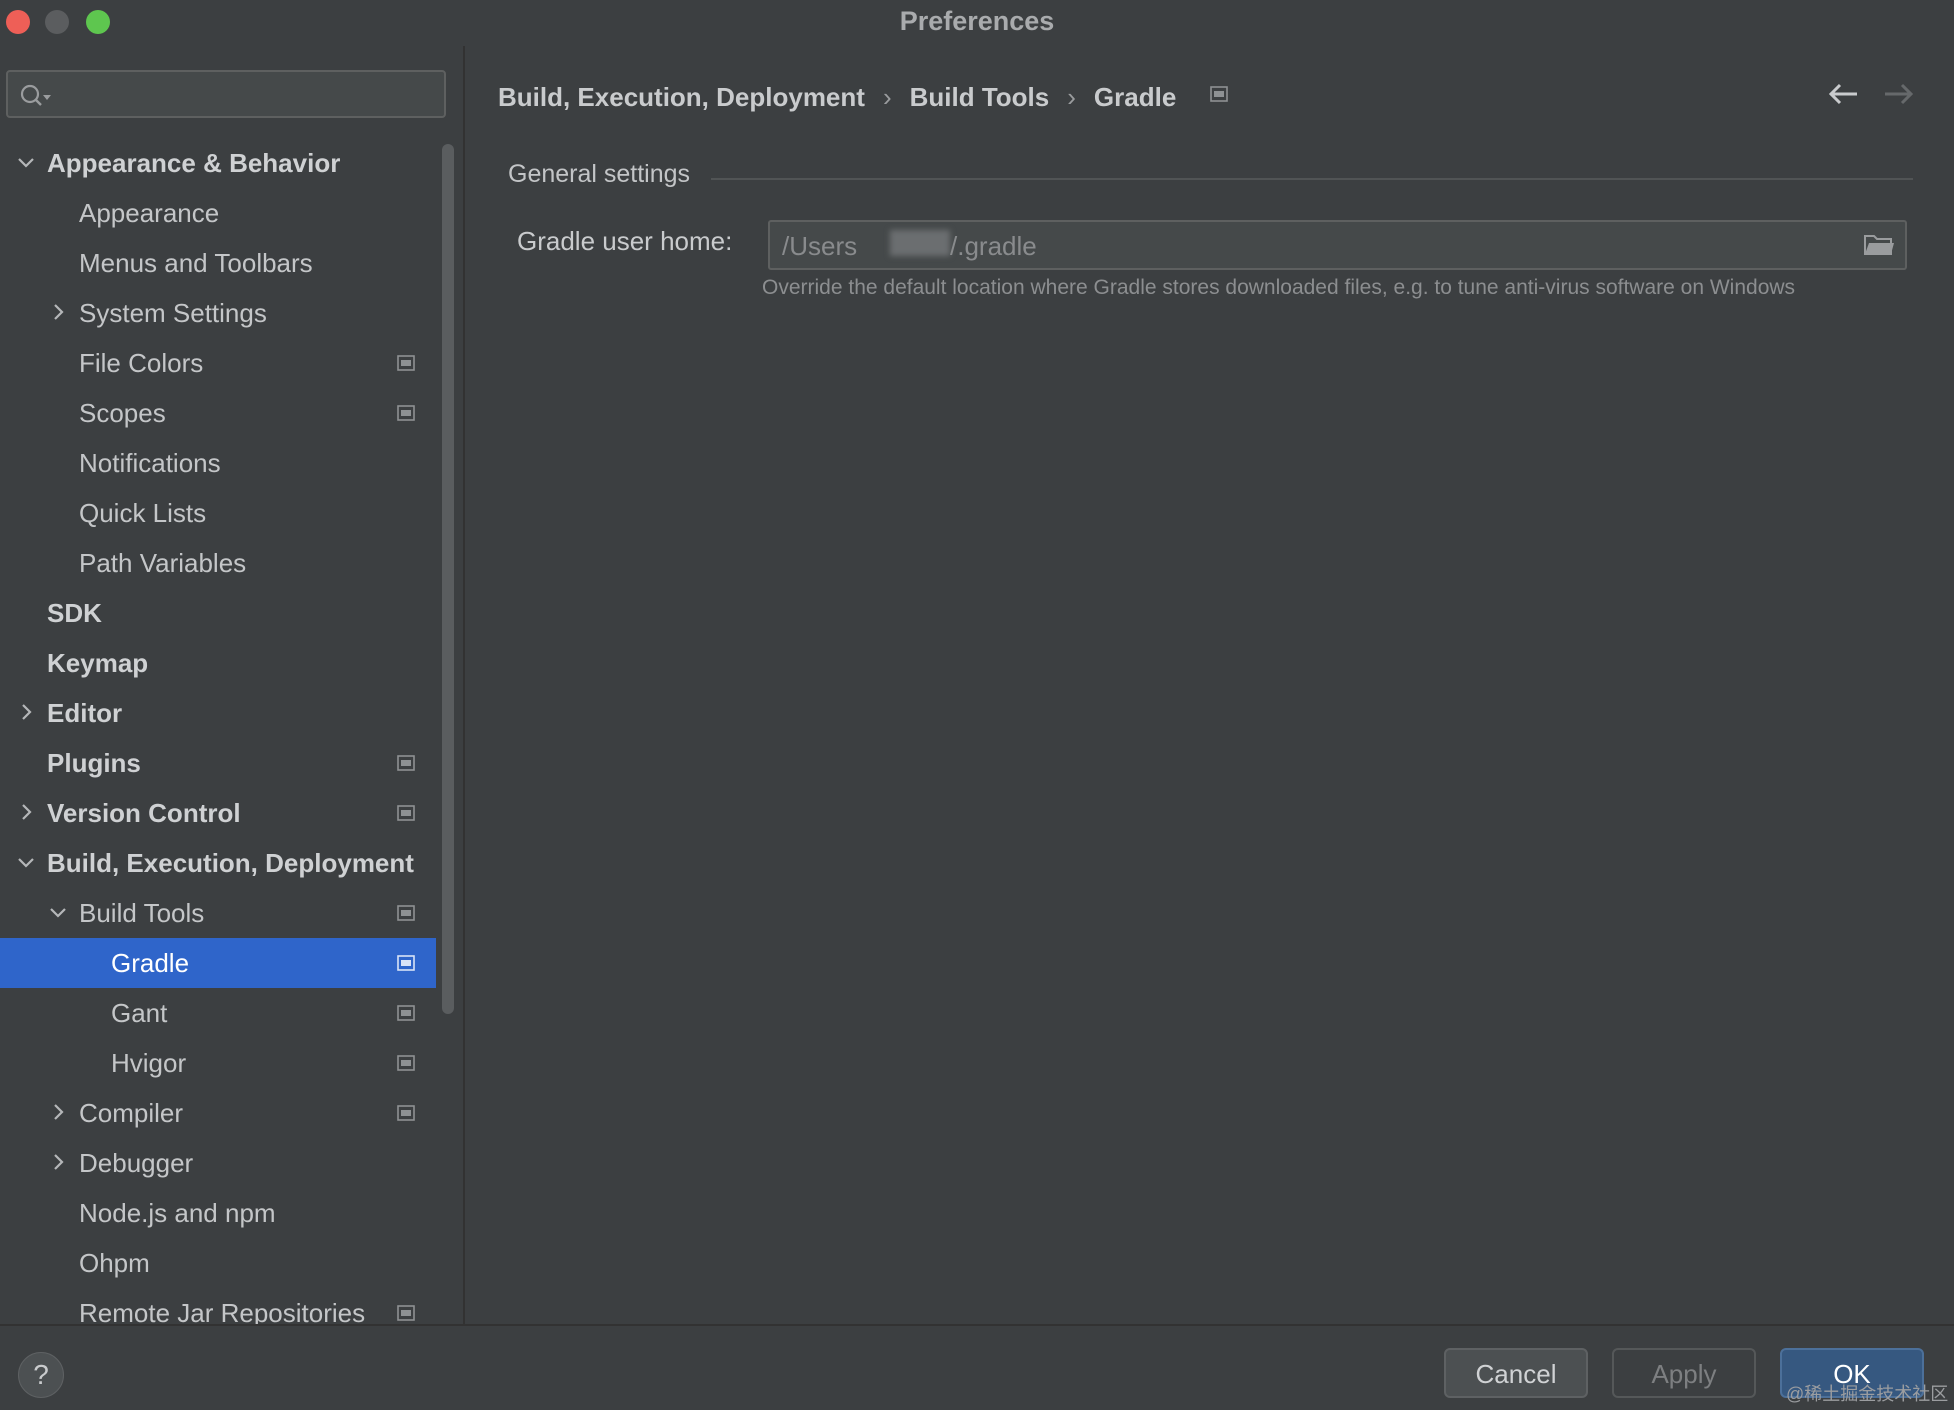  What do you see at coordinates (218, 713) in the screenshot?
I see `tree-item-editor: Editor` at bounding box center [218, 713].